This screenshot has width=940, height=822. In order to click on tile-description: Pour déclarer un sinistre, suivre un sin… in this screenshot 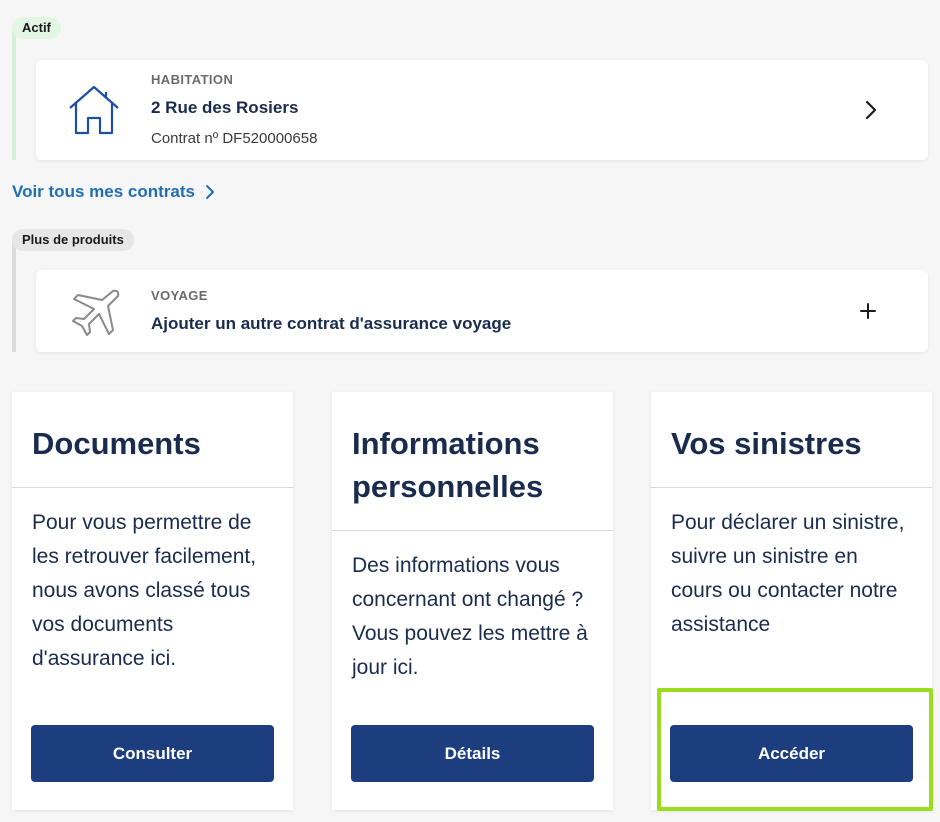, I will do `click(788, 573)`.